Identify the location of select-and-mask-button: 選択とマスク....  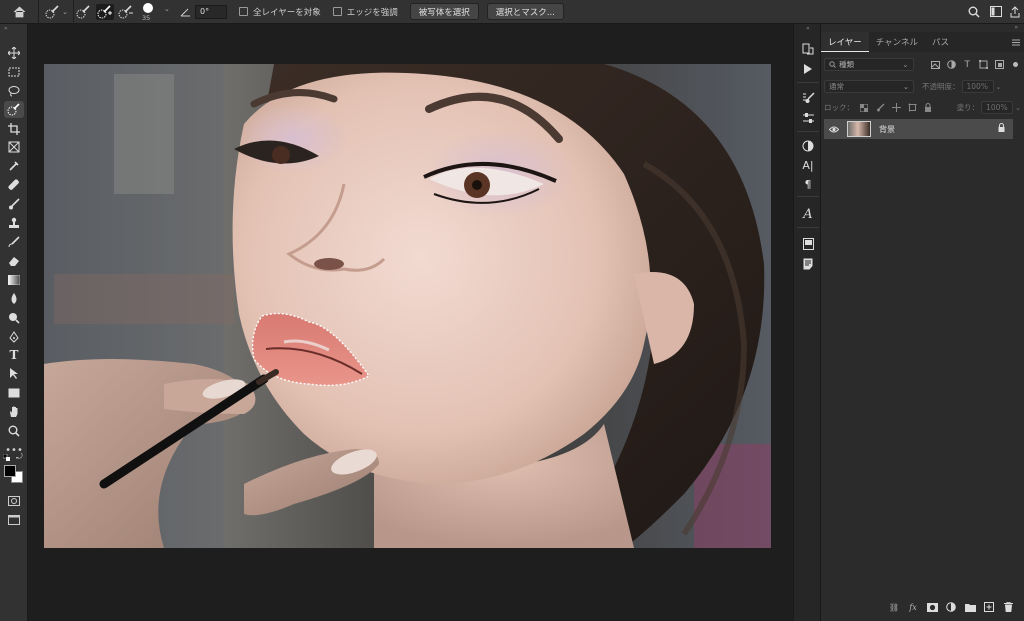
(525, 11).